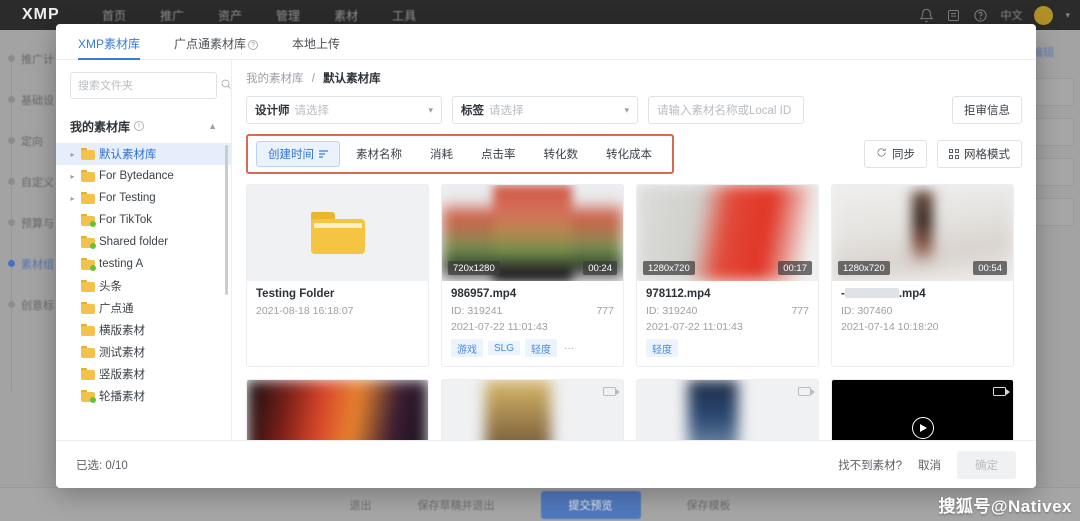 The width and height of the screenshot is (1080, 521). I want to click on card-info: - .mp4 ID: 307460 2021-07-14 10:18:20, so click(922, 314).